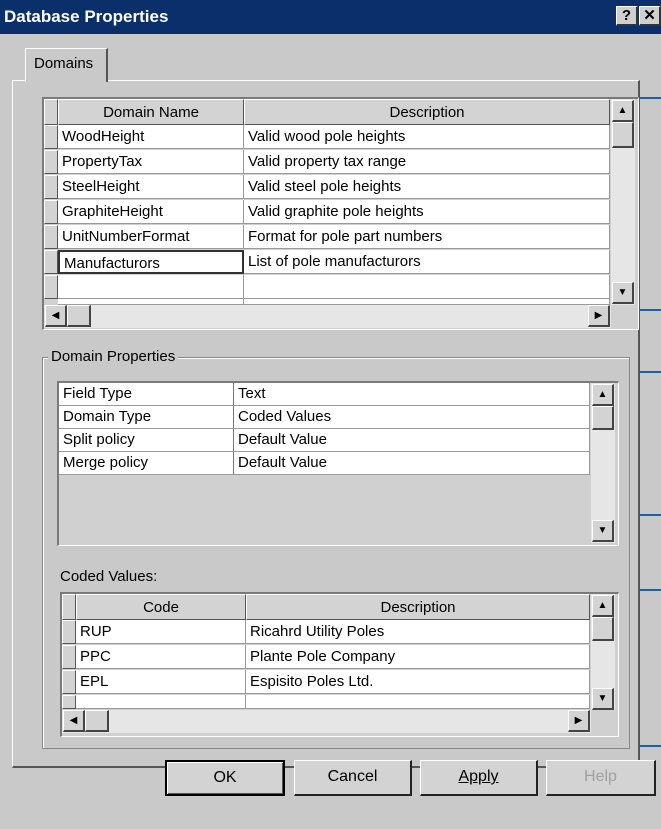  Describe the element at coordinates (151, 237) in the screenshot. I see `table-cell-domain-name: UnitNumberFormat` at that location.